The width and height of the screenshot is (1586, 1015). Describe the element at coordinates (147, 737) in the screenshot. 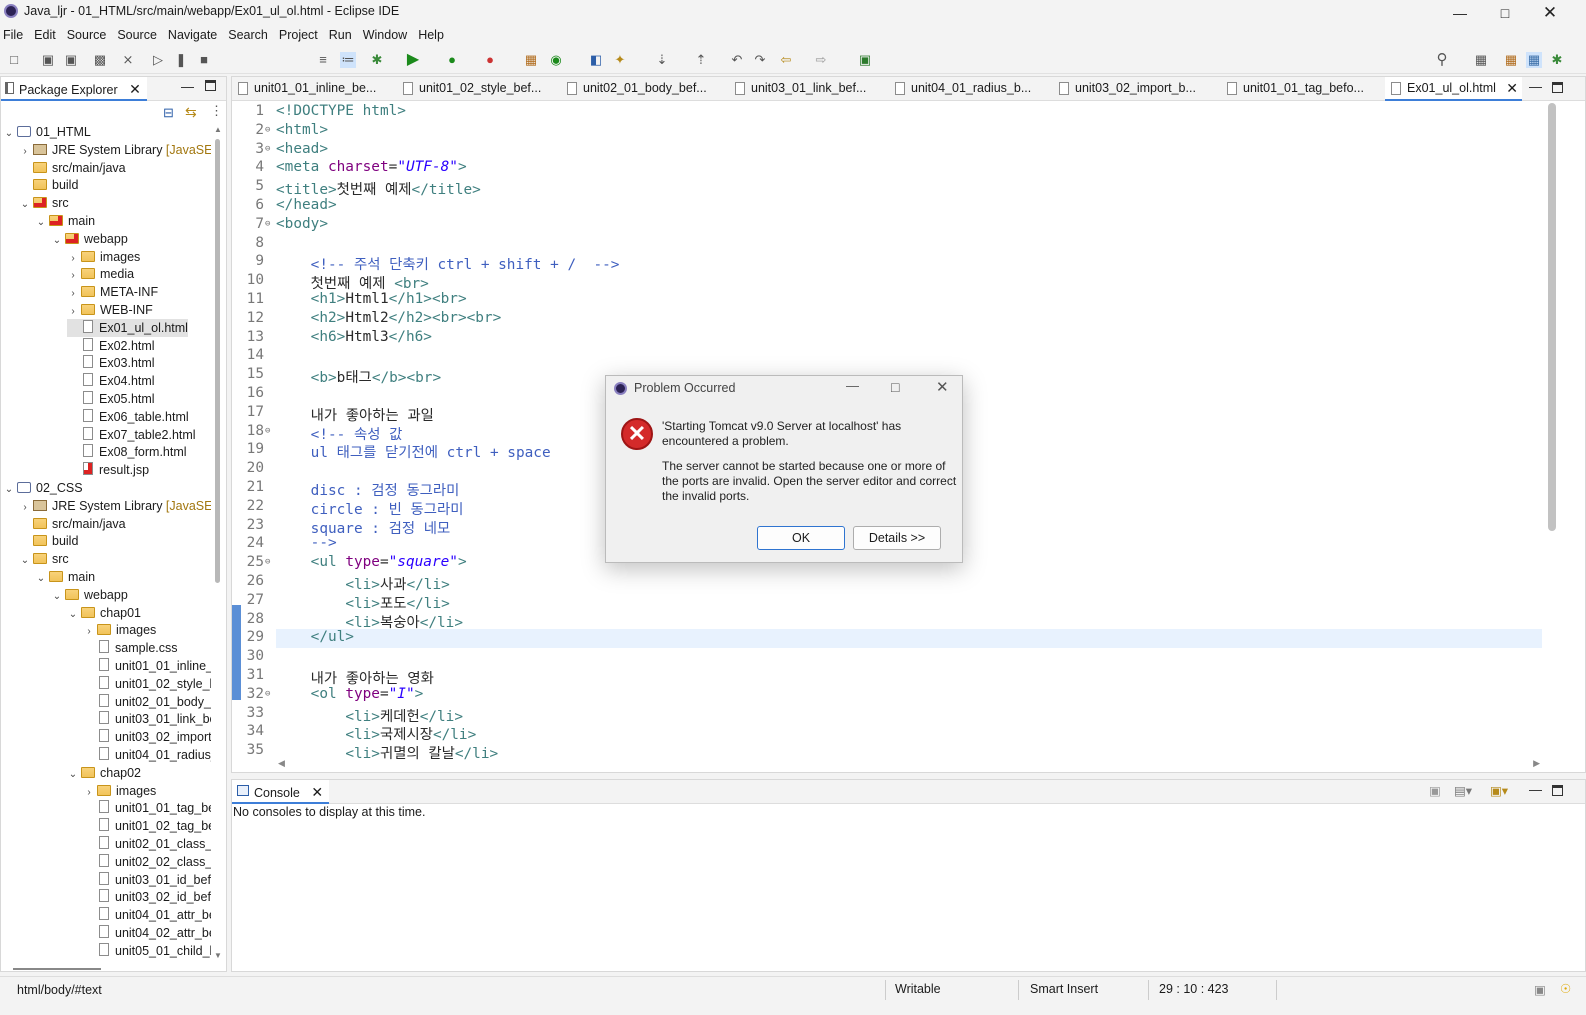

I see `tree-item: unit03_02_import` at that location.